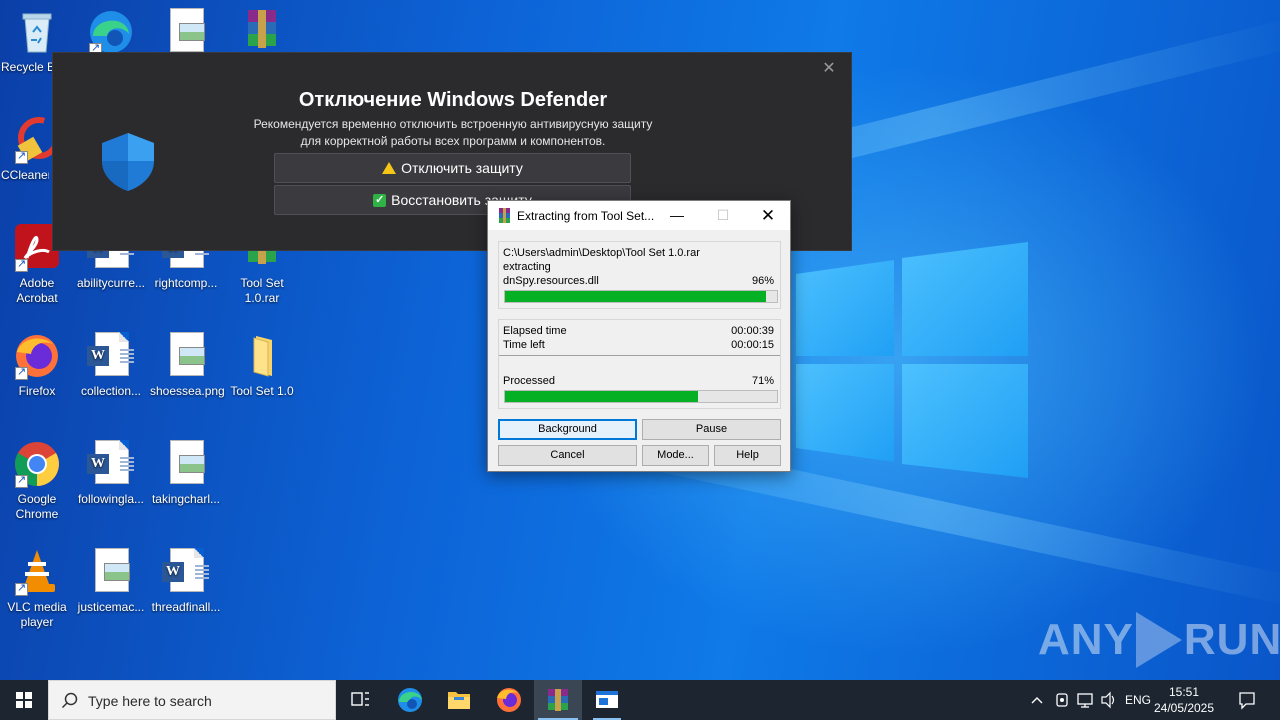  I want to click on desktop-icon-label: CCleaner, so click(25, 175).